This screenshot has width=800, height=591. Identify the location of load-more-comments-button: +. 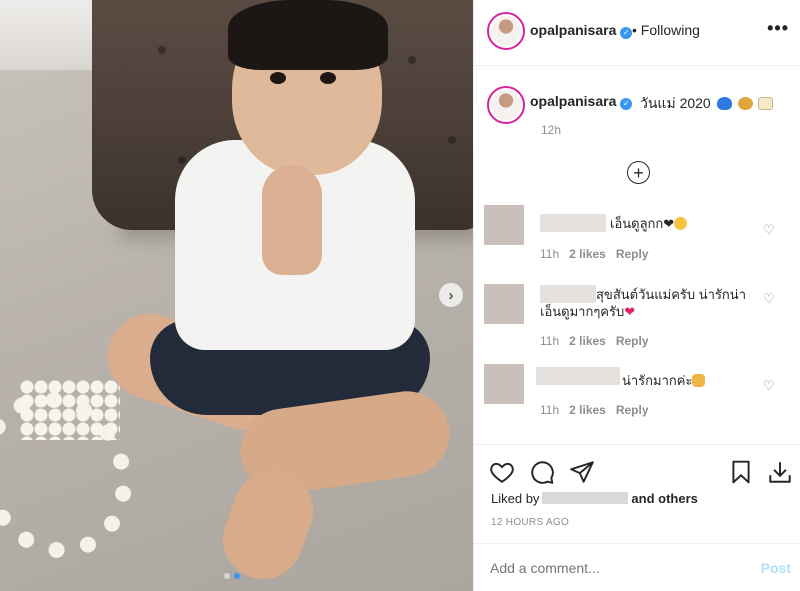
(638, 172).